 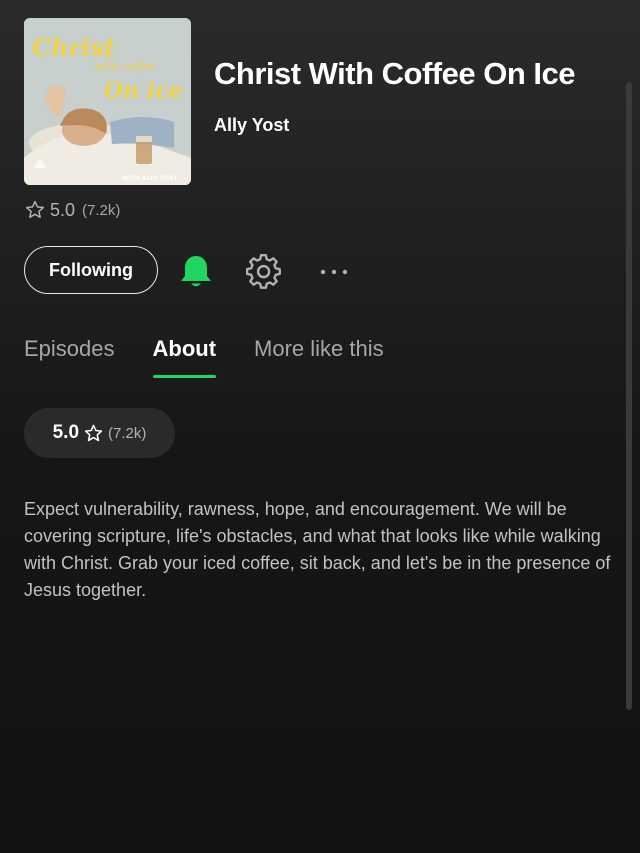 I want to click on bell-icon, so click(x=196, y=271).